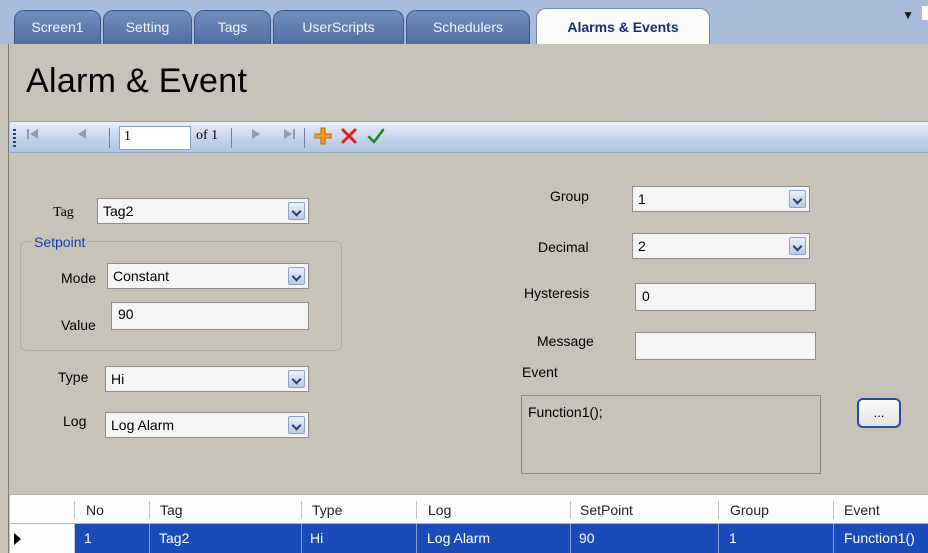 The height and width of the screenshot is (553, 928). What do you see at coordinates (349, 140) in the screenshot?
I see `delete-icon` at bounding box center [349, 140].